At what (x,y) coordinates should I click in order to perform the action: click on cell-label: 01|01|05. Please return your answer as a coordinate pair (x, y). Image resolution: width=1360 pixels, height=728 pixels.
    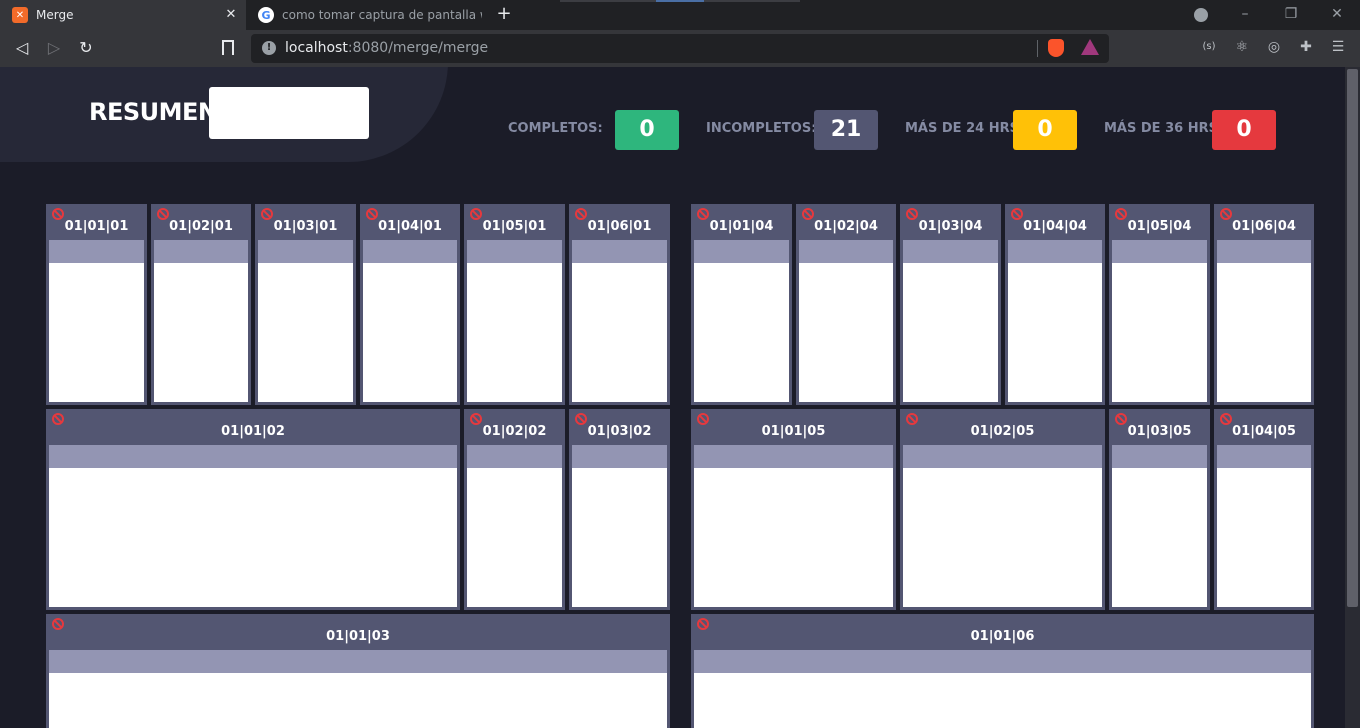
    Looking at the image, I should click on (793, 431).